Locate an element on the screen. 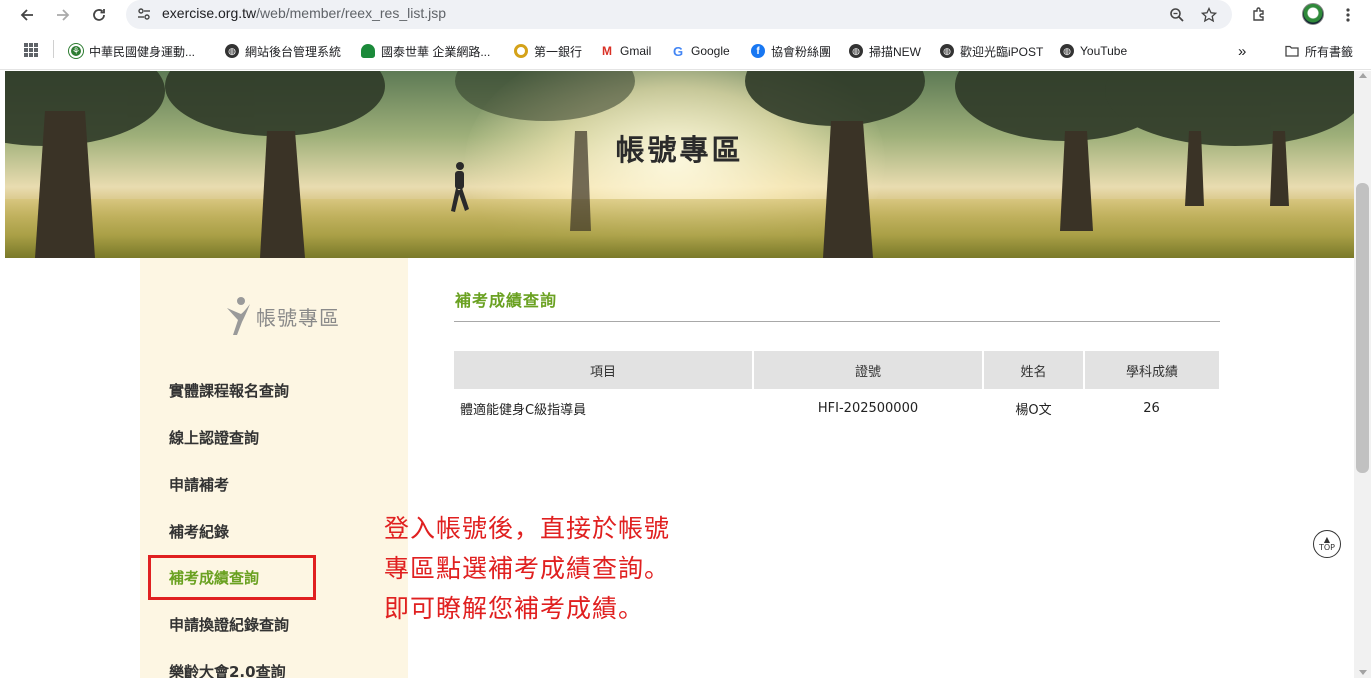  member-figure-icon is located at coordinates (238, 316).